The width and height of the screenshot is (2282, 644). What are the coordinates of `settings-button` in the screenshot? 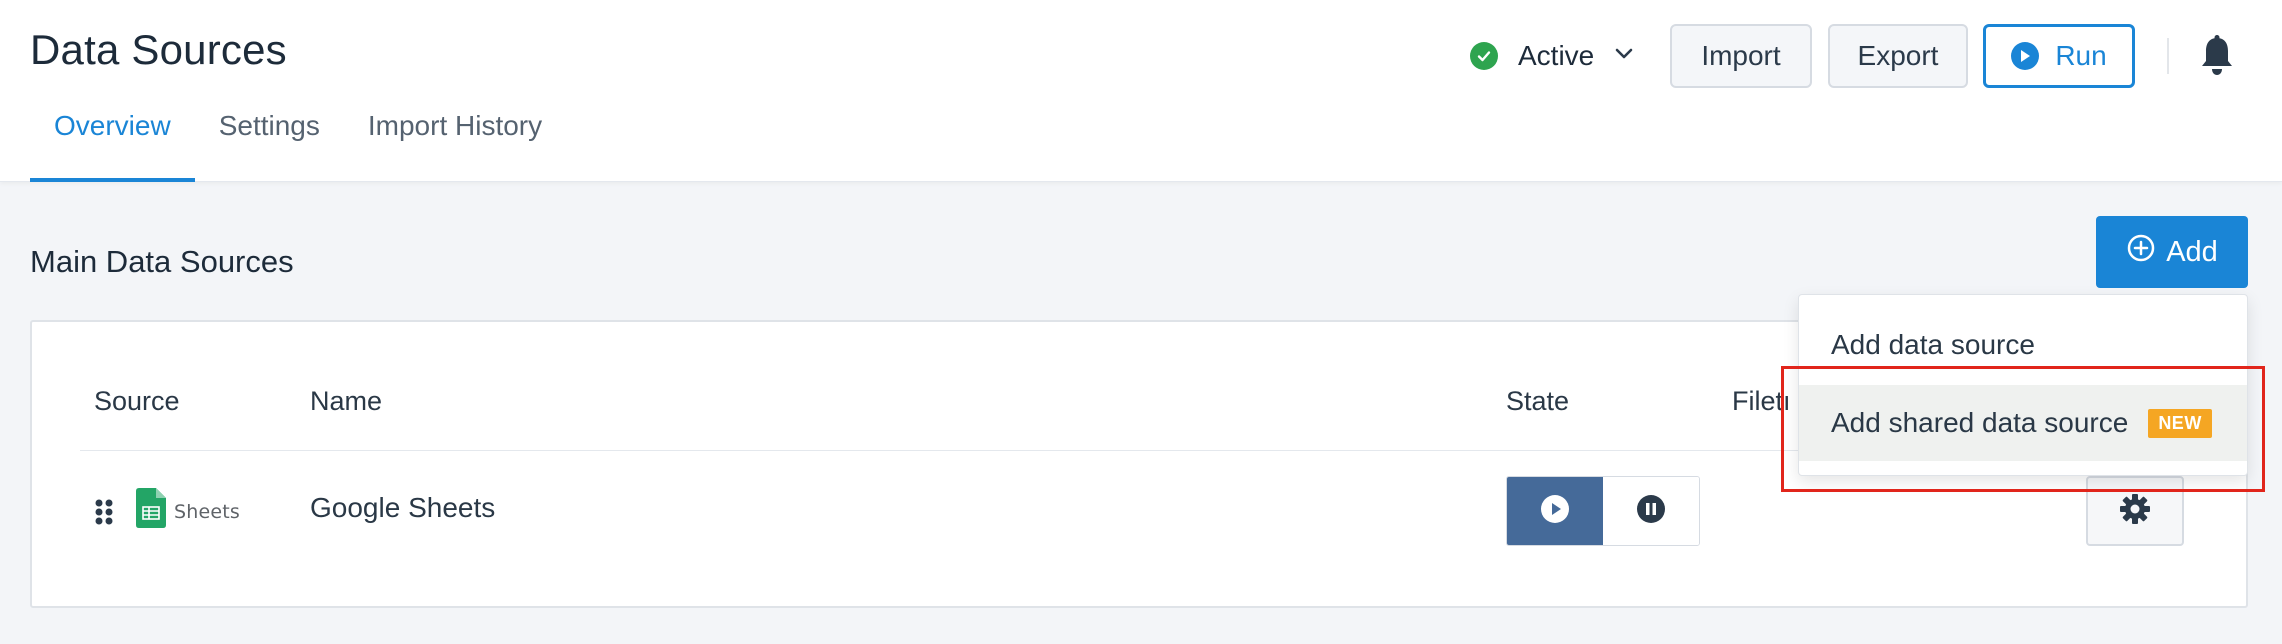 It's located at (2135, 511).